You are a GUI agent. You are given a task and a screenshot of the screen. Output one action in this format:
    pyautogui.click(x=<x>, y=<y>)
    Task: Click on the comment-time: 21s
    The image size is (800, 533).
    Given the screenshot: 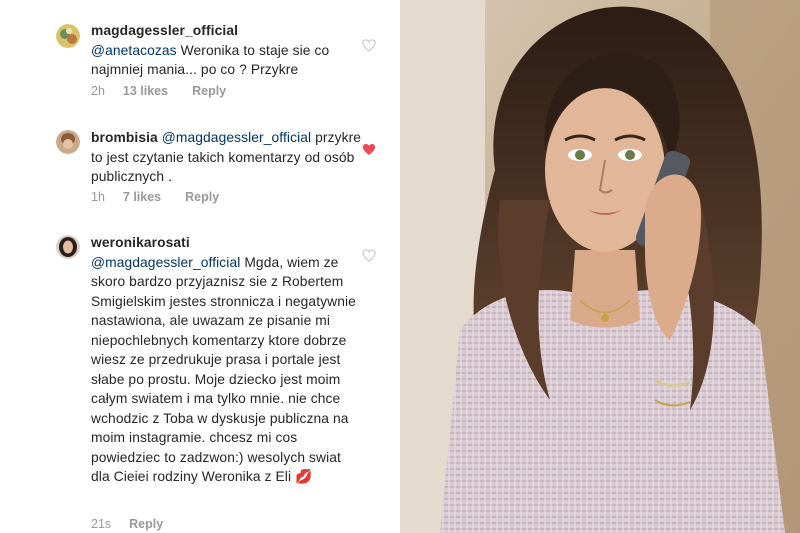 What is the action you would take?
    pyautogui.click(x=101, y=524)
    